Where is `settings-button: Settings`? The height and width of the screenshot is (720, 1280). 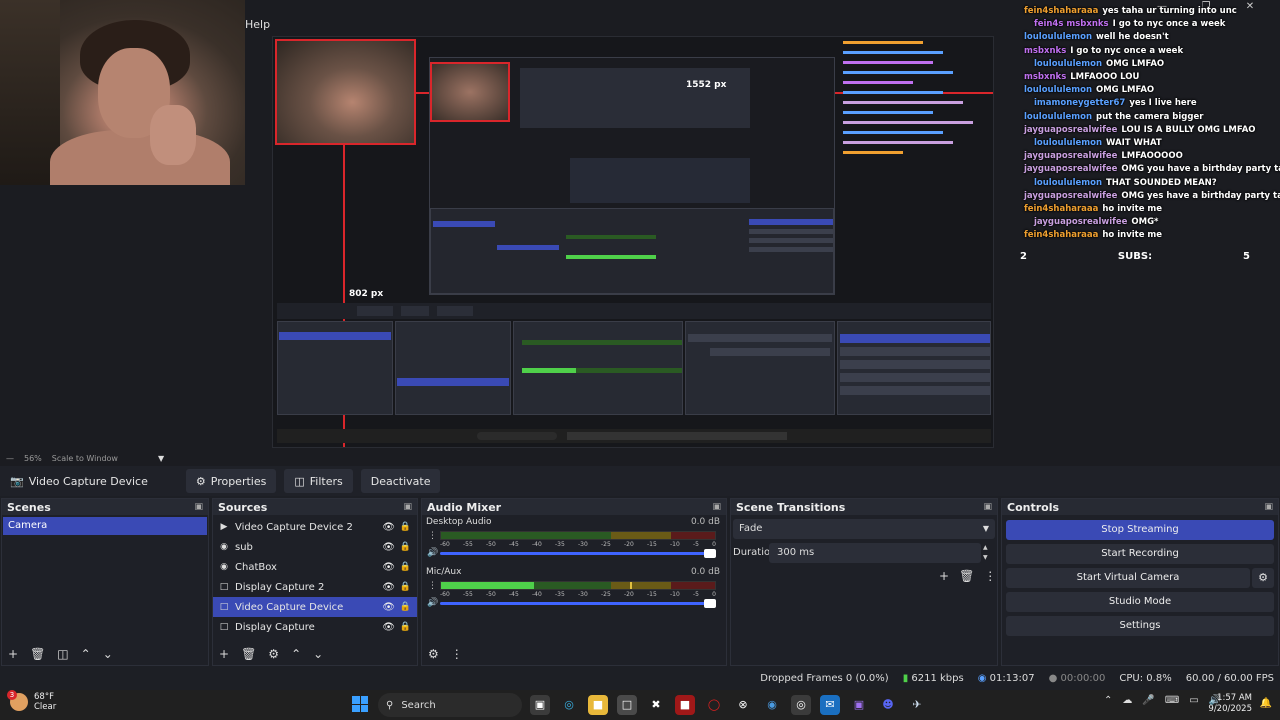 settings-button: Settings is located at coordinates (1140, 626).